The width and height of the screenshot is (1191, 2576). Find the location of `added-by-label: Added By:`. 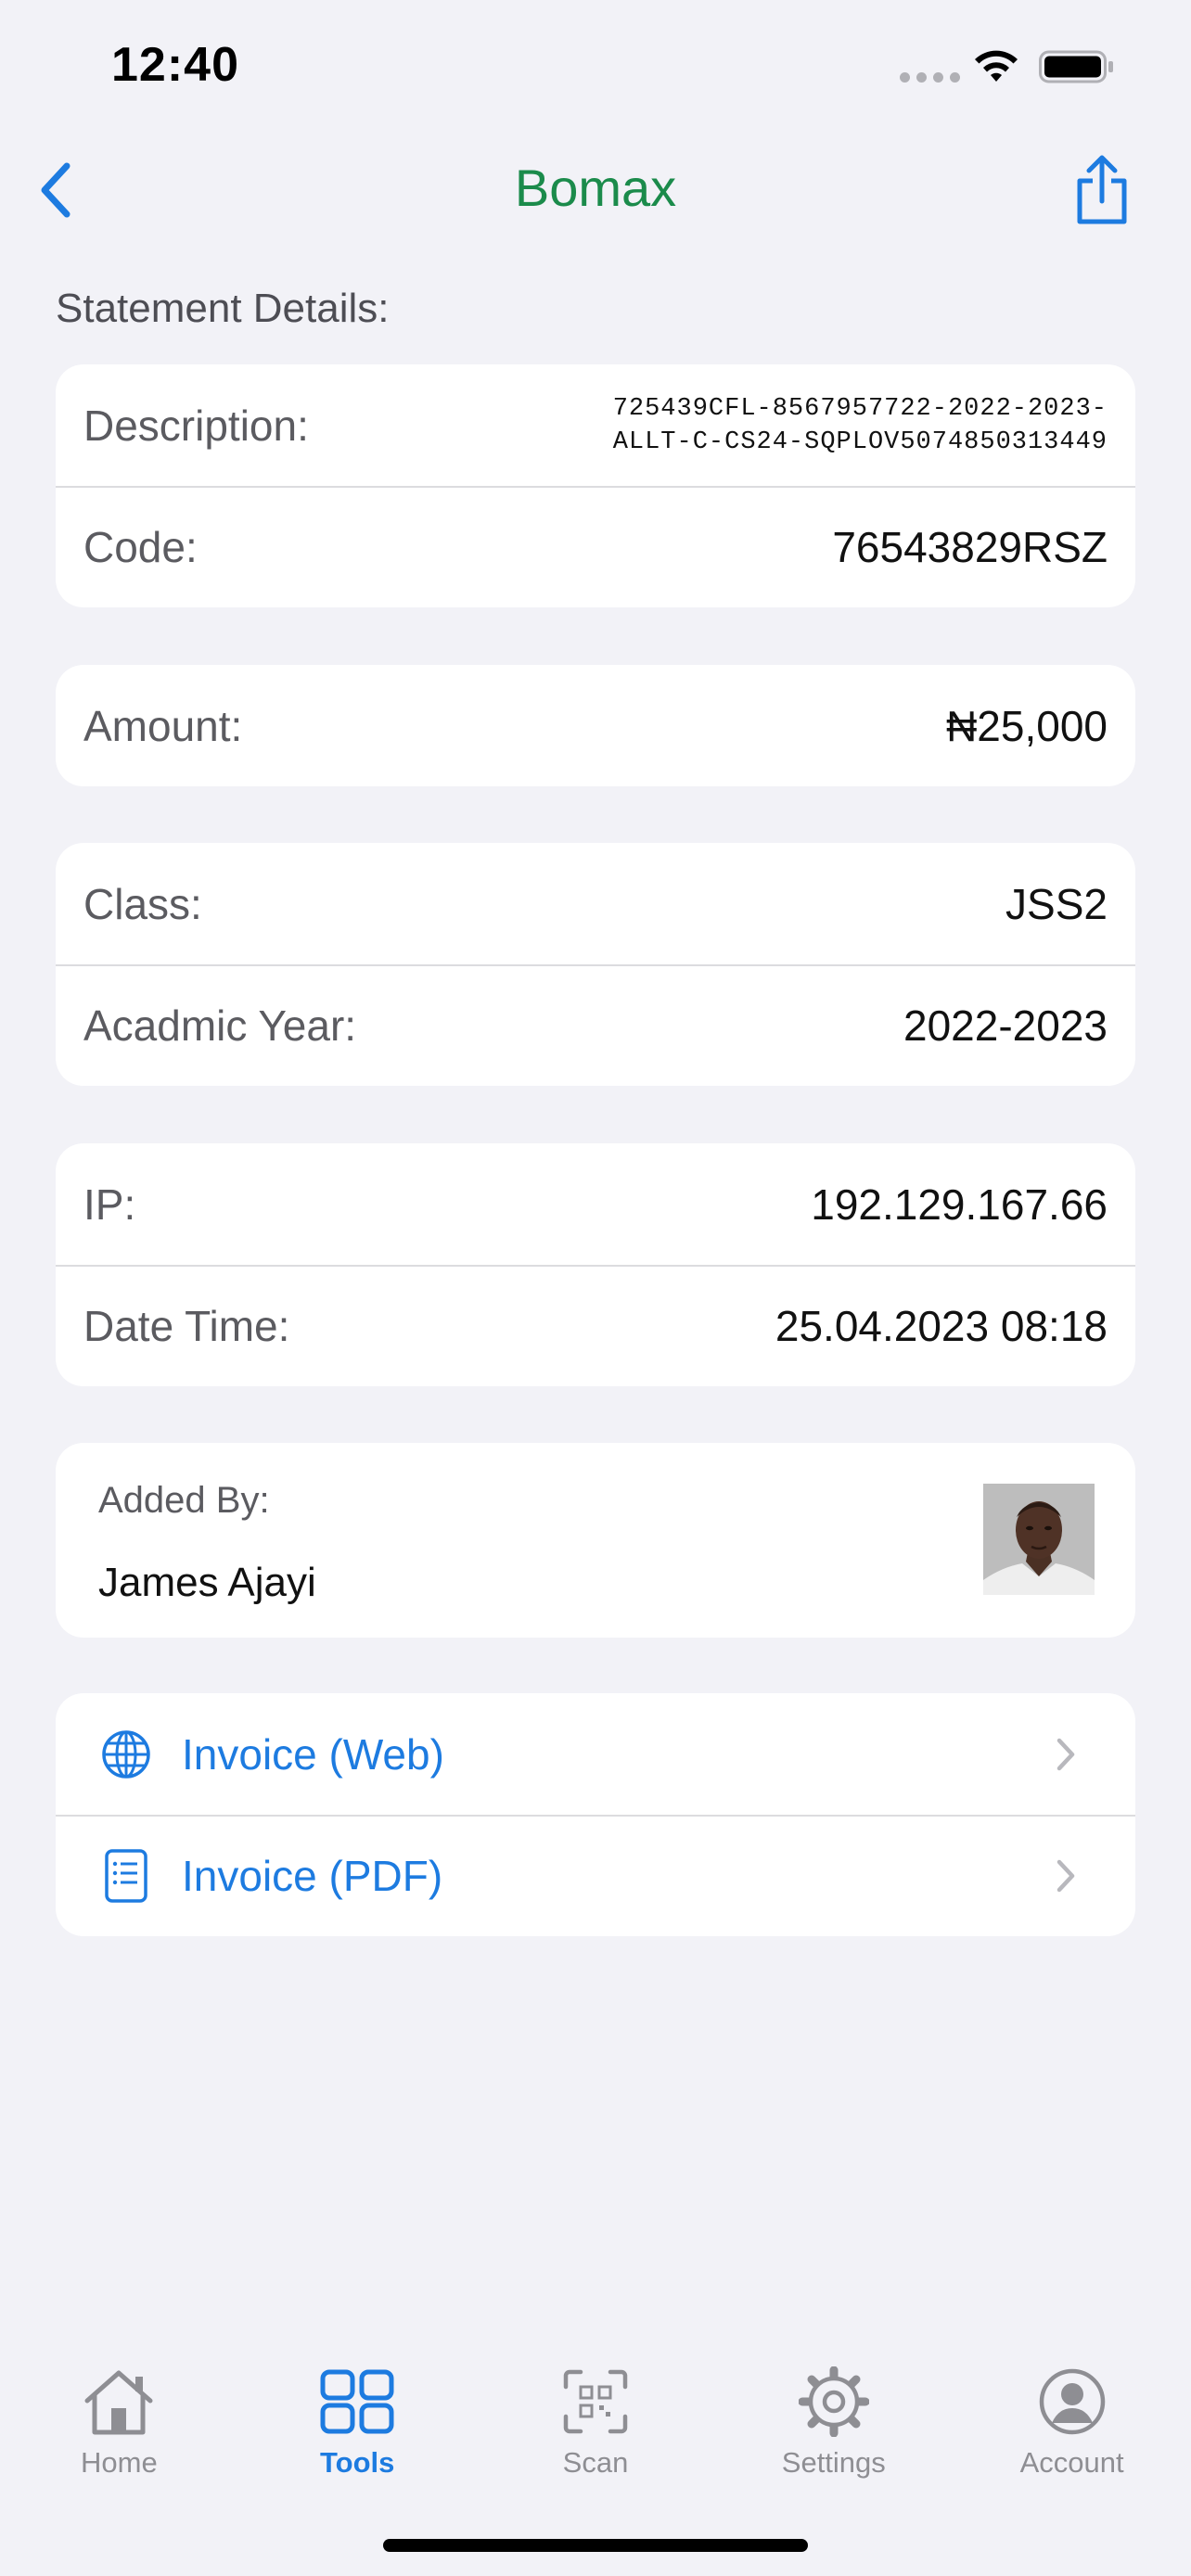

added-by-label: Added By: is located at coordinates (184, 1500).